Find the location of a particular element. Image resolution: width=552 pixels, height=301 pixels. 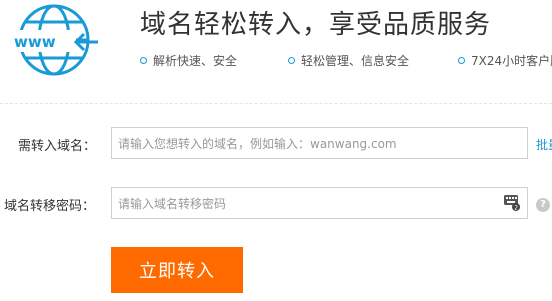

domain-input: 请输入您想转入的域名，例如输入：wanwang.com is located at coordinates (319, 143).